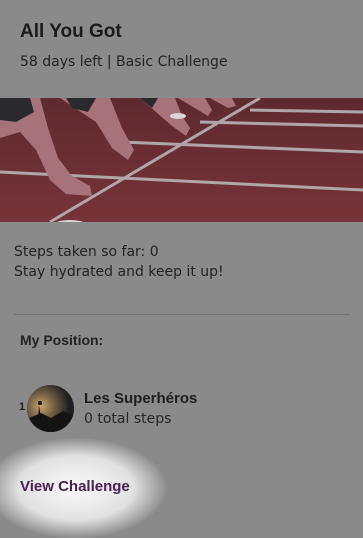 The width and height of the screenshot is (363, 538). What do you see at coordinates (22, 407) in the screenshot?
I see `rank-number: 1` at bounding box center [22, 407].